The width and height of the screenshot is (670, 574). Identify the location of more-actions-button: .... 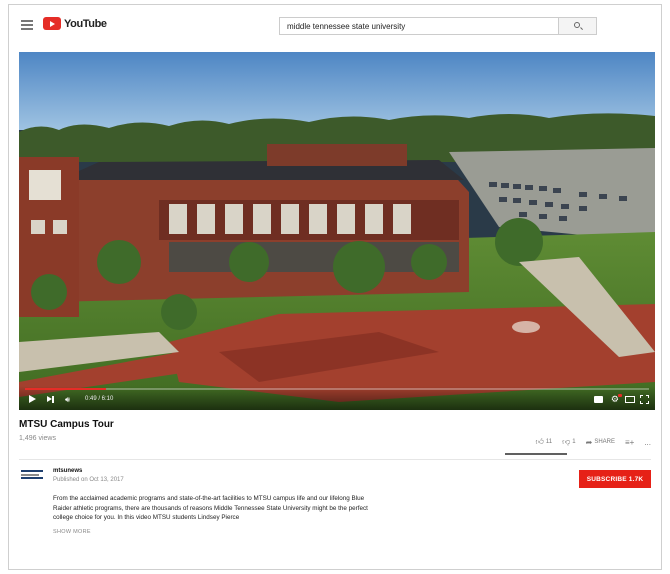
(647, 442).